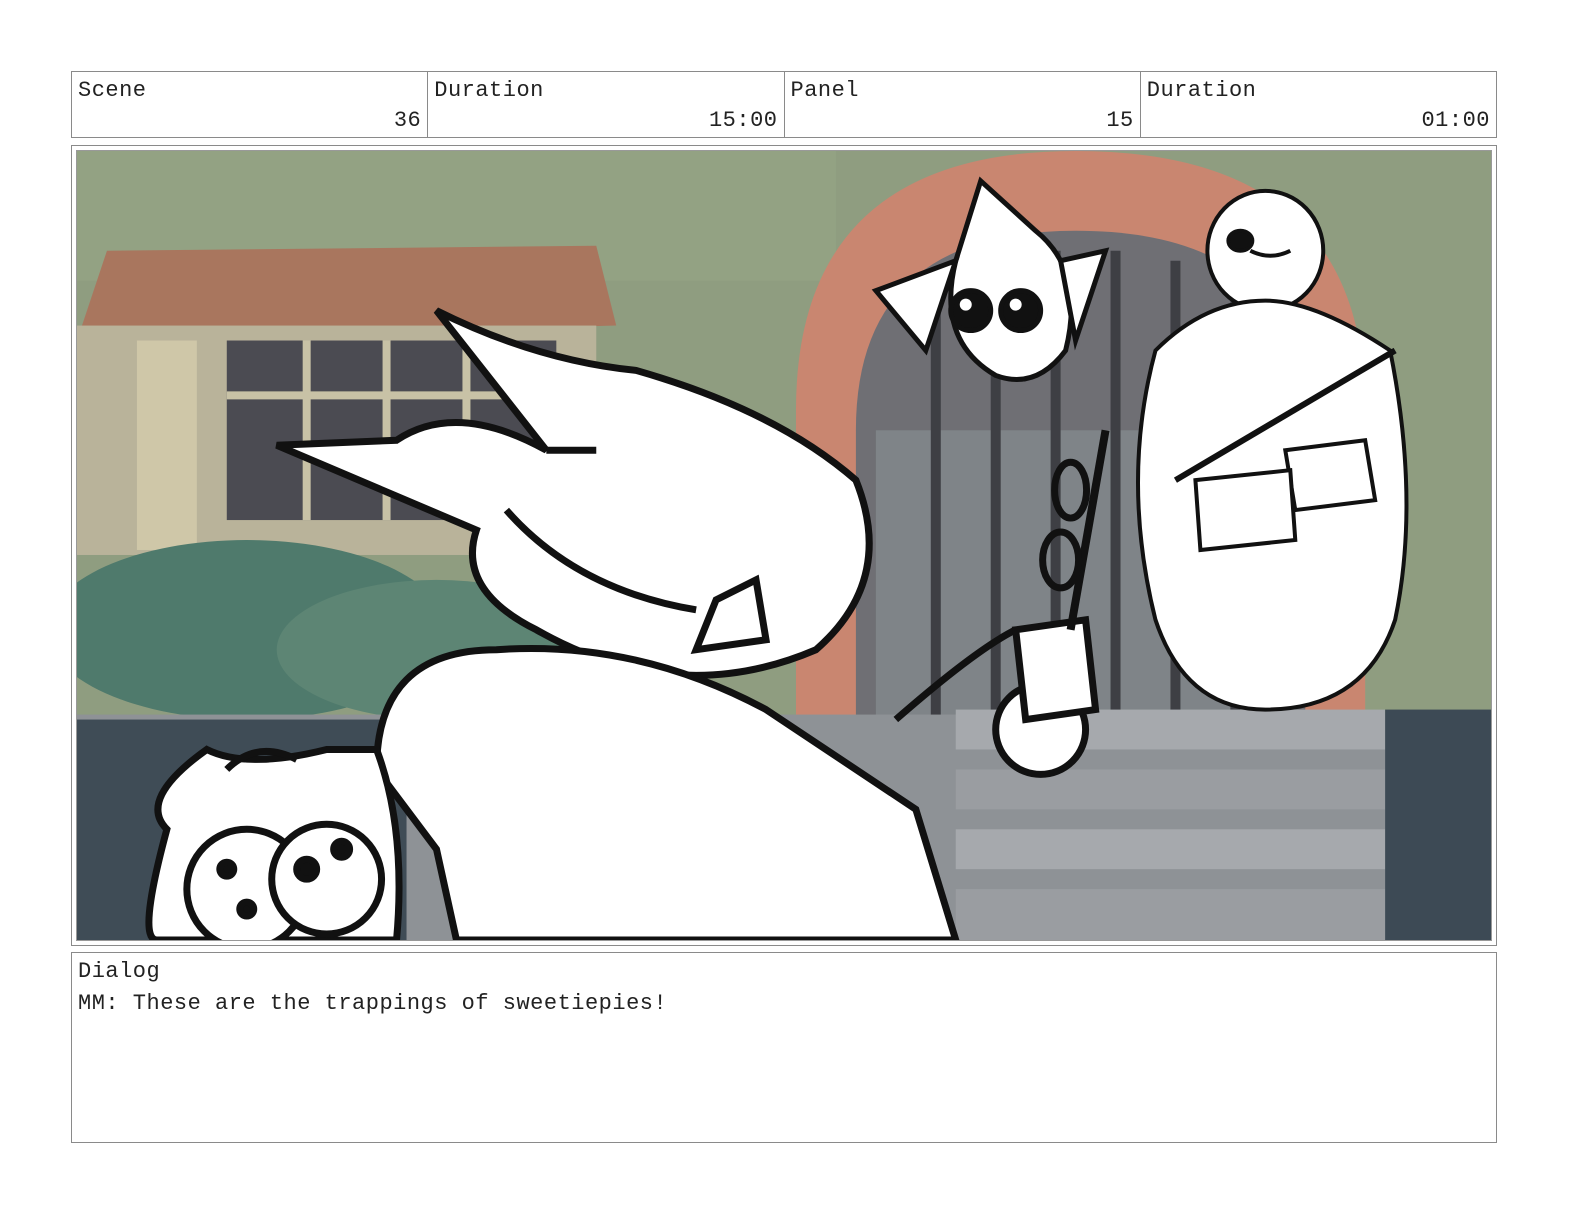 The width and height of the screenshot is (1582, 1225). I want to click on scene-duration-label: Duration, so click(489, 90).